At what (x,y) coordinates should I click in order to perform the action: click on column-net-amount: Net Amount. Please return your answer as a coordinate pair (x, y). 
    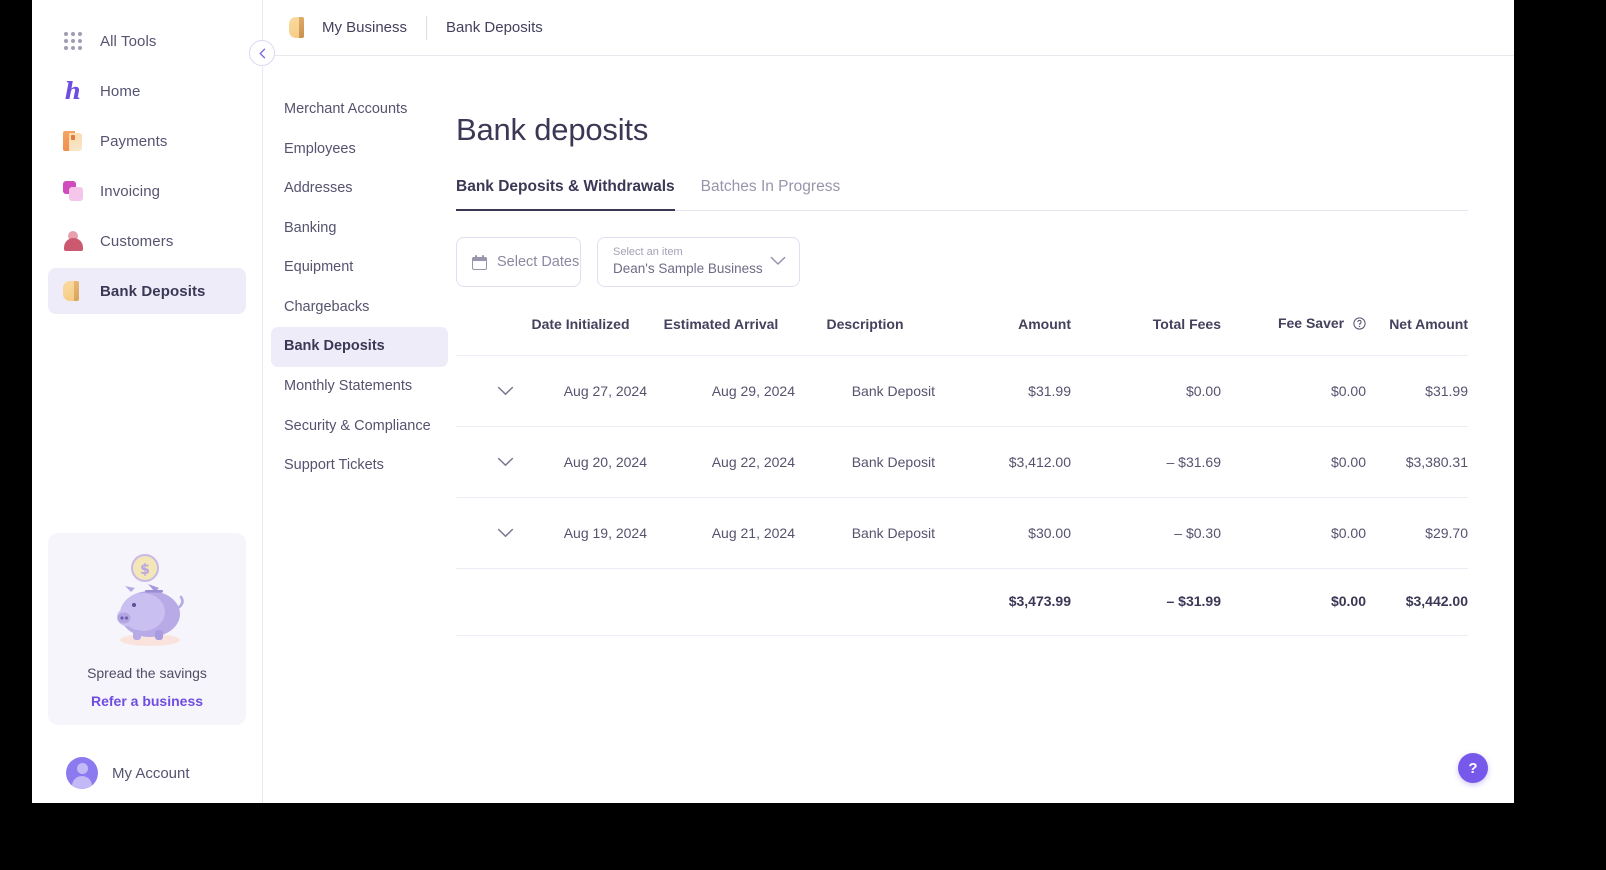
    Looking at the image, I should click on (1428, 324).